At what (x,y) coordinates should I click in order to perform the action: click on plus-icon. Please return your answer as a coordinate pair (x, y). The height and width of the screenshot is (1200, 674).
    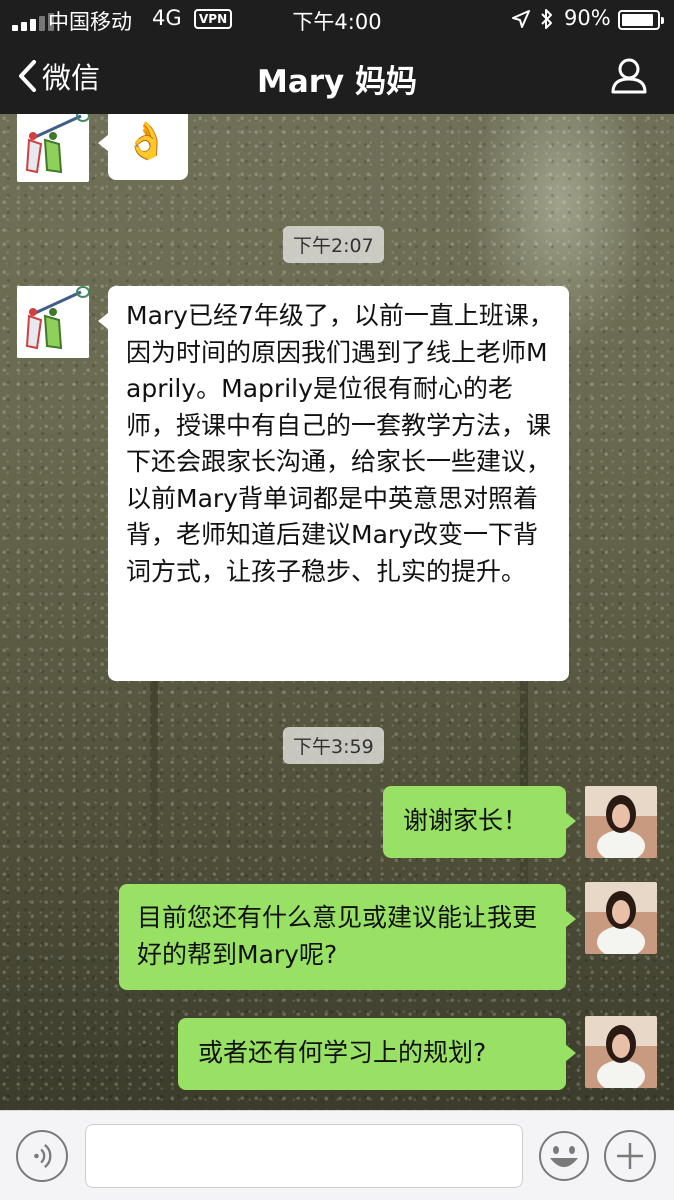
    Looking at the image, I should click on (630, 1156).